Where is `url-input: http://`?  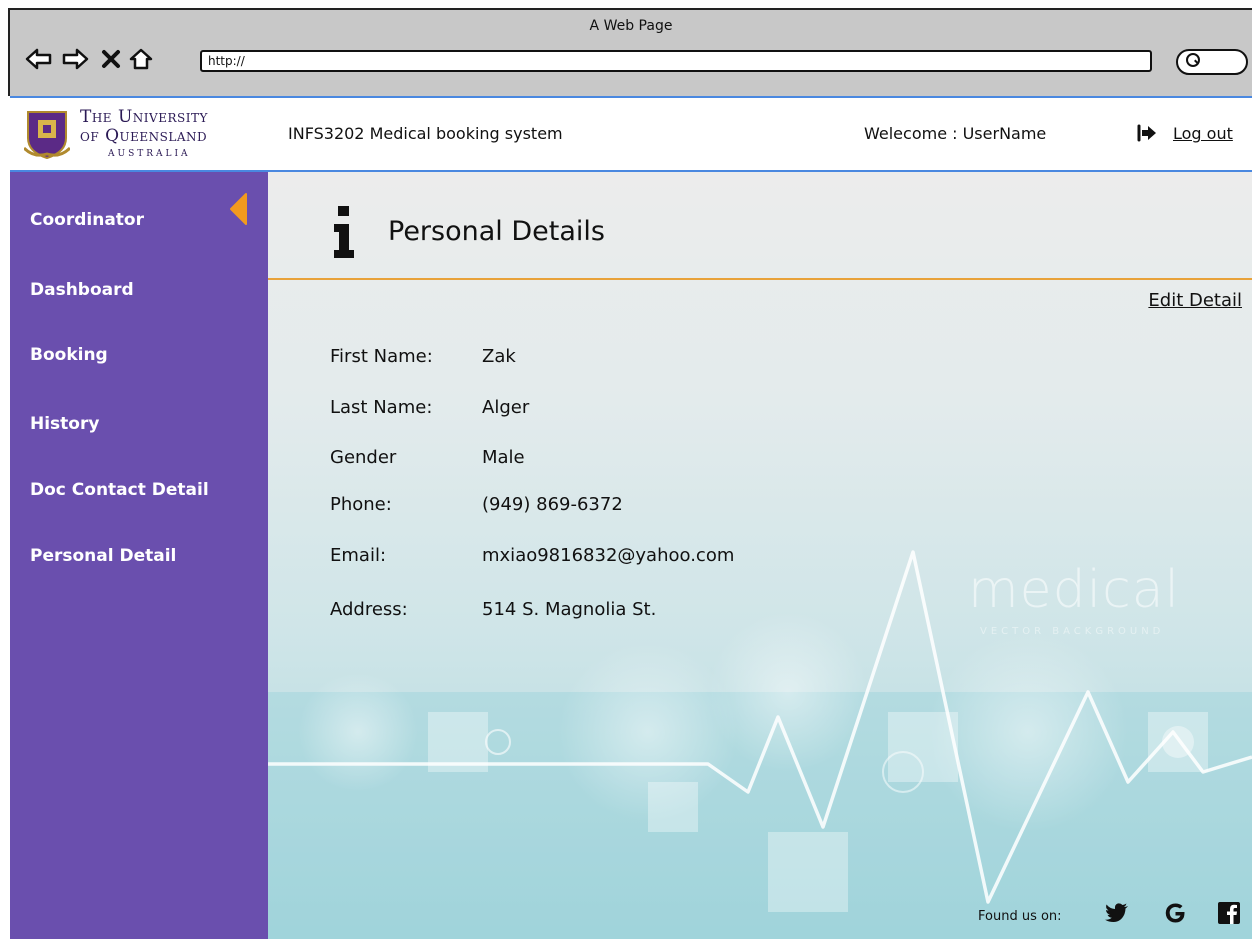 url-input: http:// is located at coordinates (676, 61).